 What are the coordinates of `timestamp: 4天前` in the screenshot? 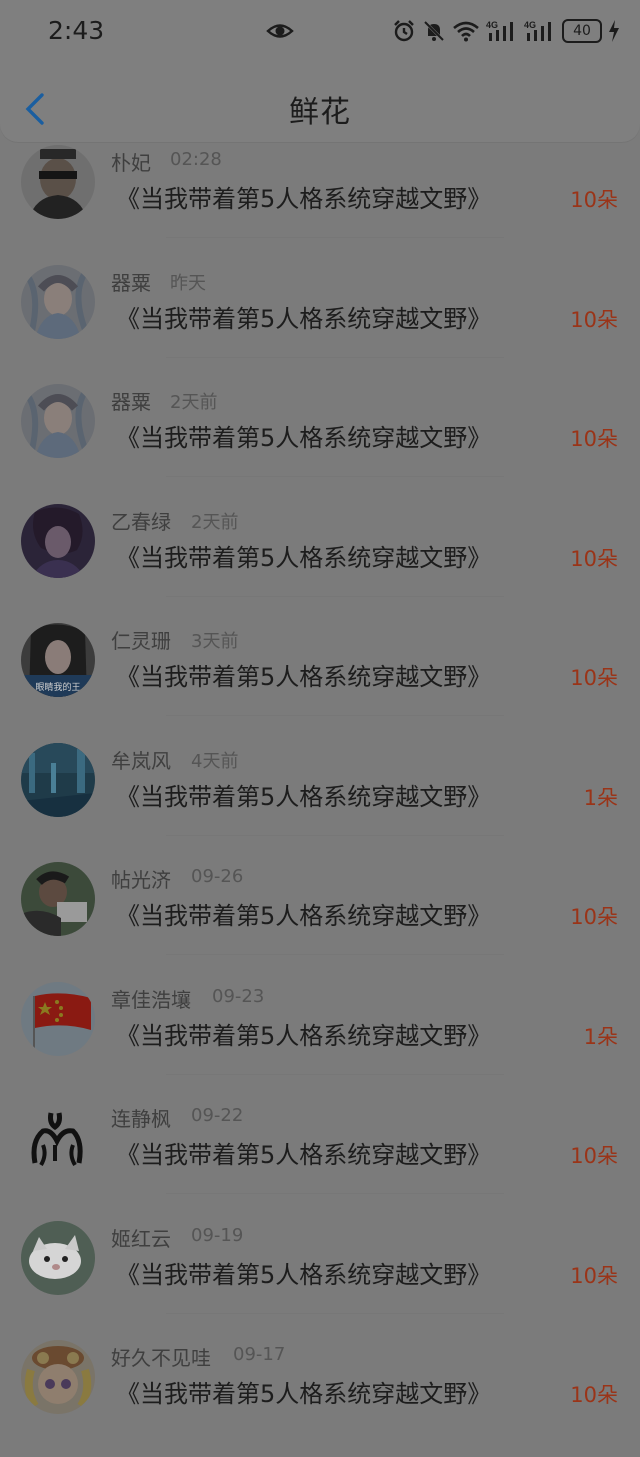 It's located at (215, 761).